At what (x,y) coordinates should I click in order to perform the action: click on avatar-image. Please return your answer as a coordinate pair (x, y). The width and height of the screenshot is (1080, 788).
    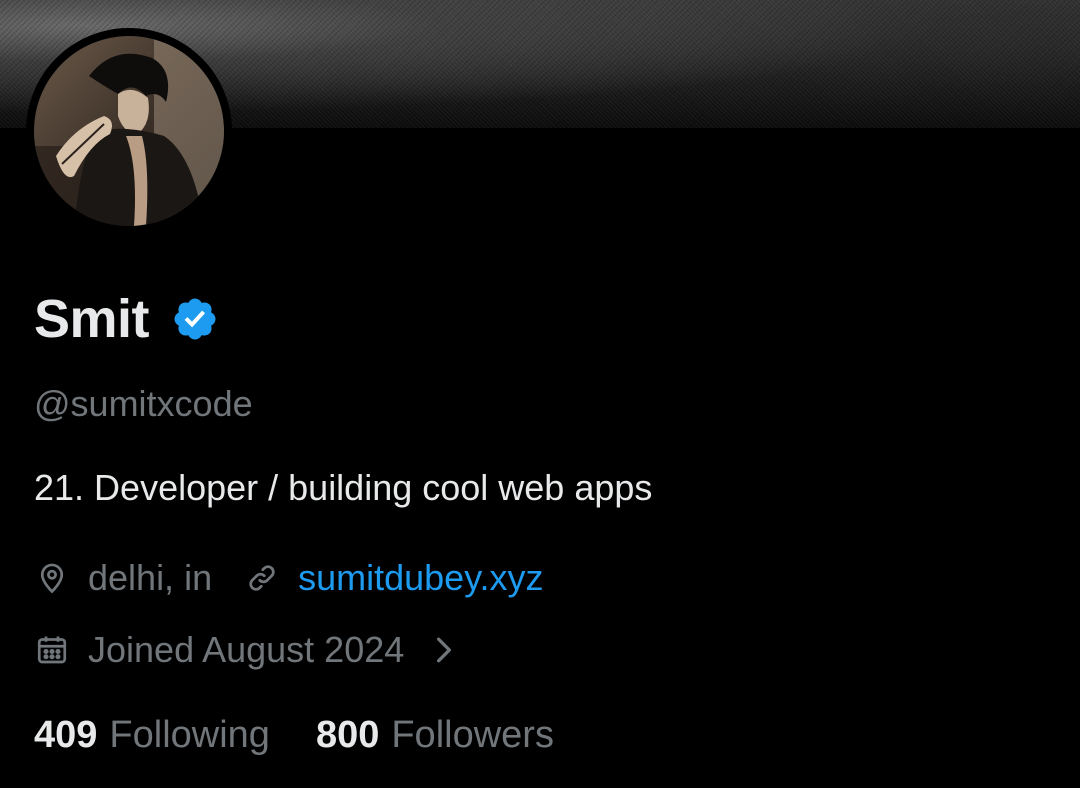
    Looking at the image, I should click on (129, 131).